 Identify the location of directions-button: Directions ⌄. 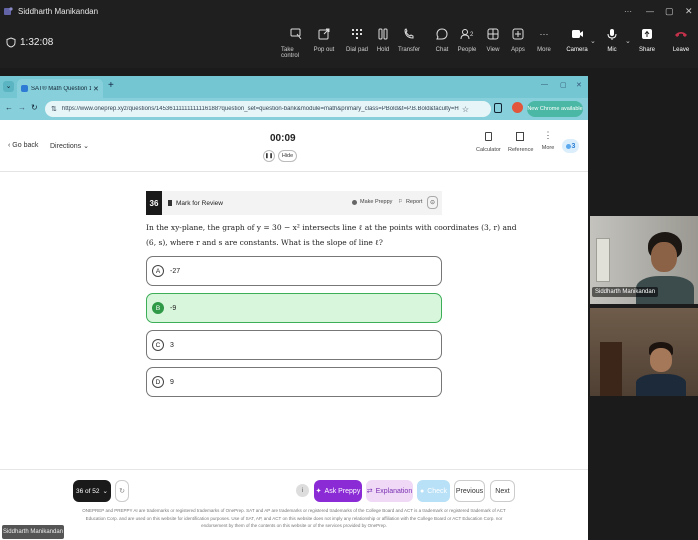
(69, 146).